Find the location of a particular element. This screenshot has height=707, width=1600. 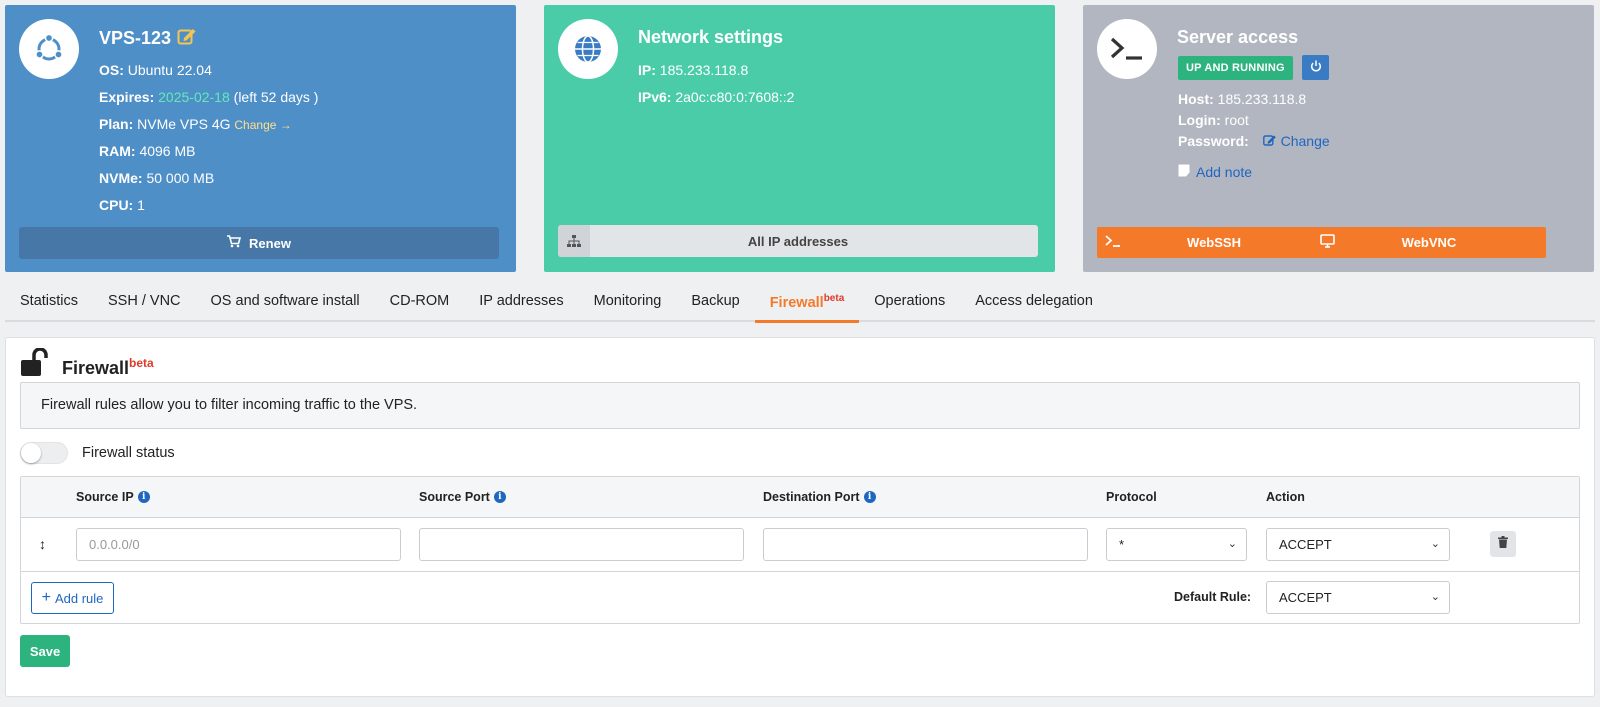

vps-expires: Expires: 2025-02-18 (left 52 days ) is located at coordinates (209, 97).